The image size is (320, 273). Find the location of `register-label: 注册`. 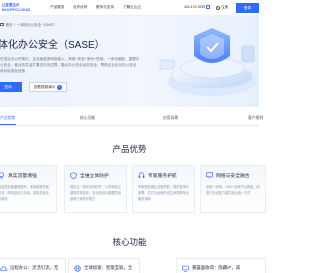

register-label: 注册 is located at coordinates (225, 7).